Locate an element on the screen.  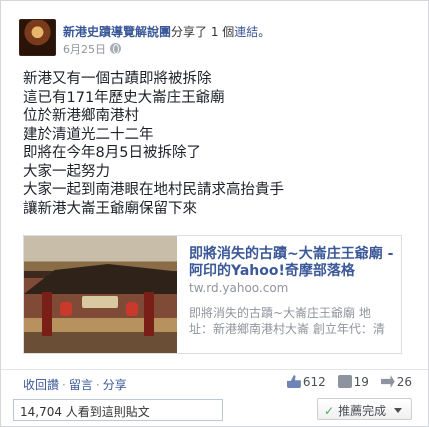
bottom-bar: 14,704 人看到這則貼文 ✓ 推薦完成 is located at coordinates (214, 412).